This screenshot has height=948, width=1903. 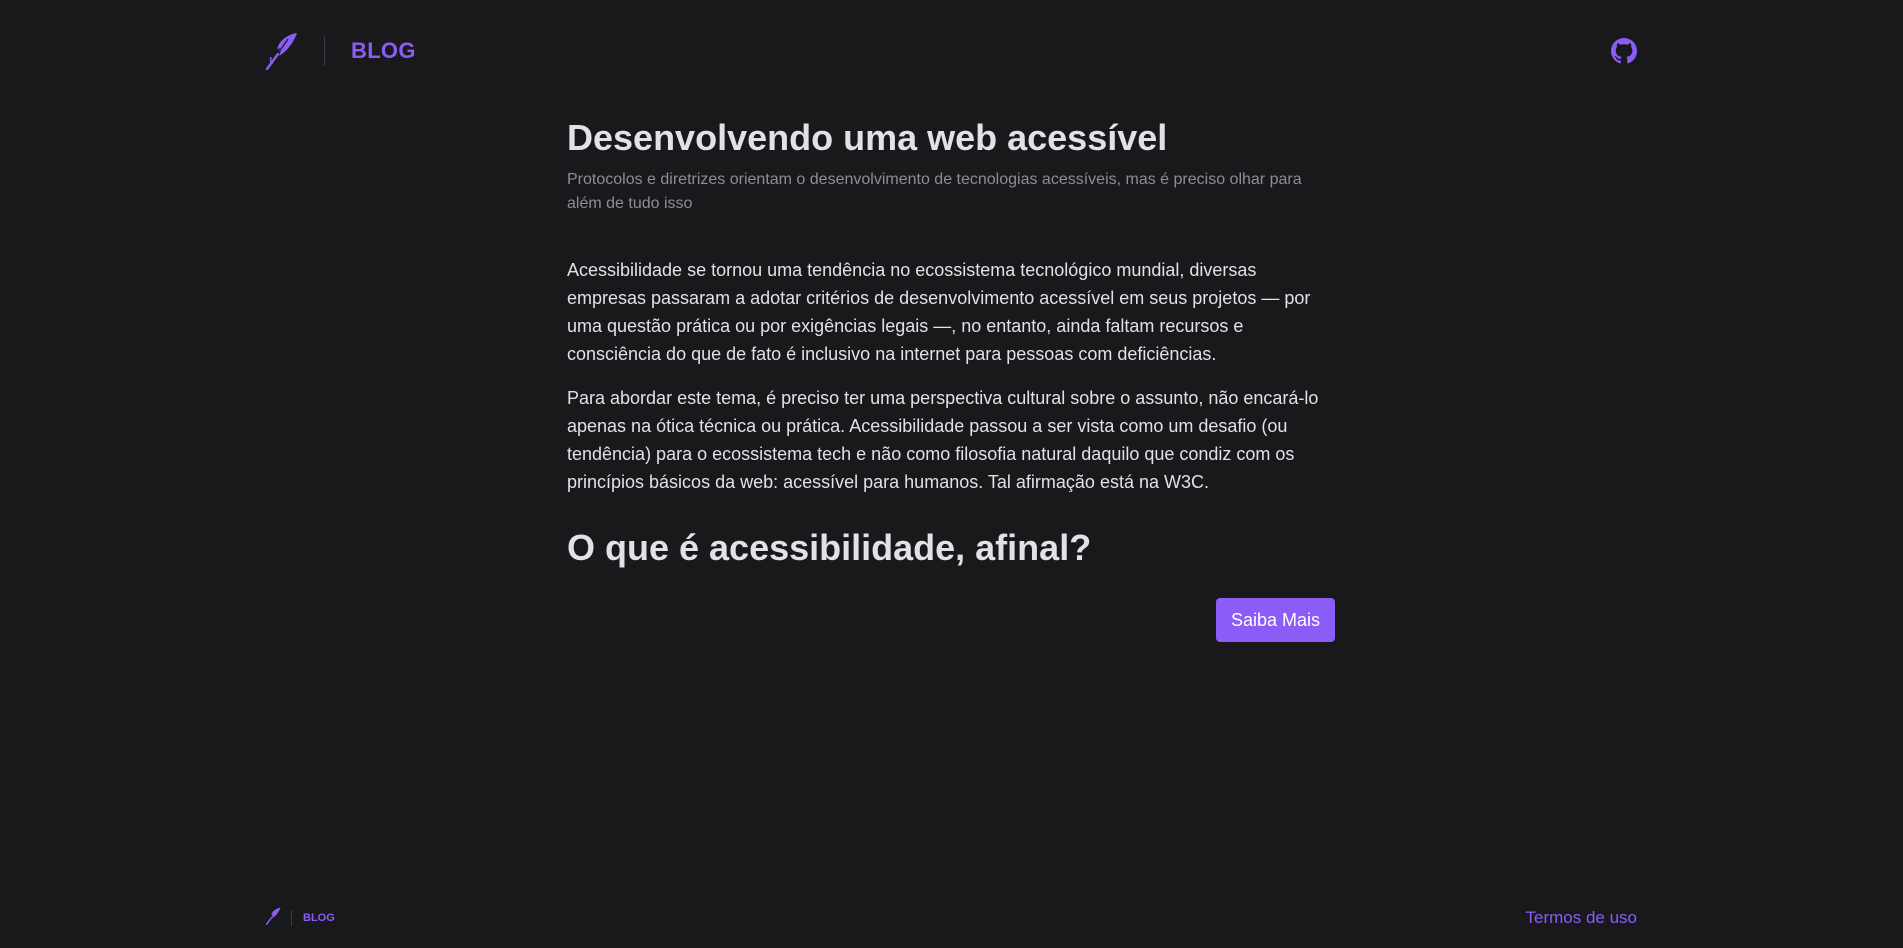 I want to click on section-heading: O que é acessibilidade, afinal?, so click(x=829, y=547).